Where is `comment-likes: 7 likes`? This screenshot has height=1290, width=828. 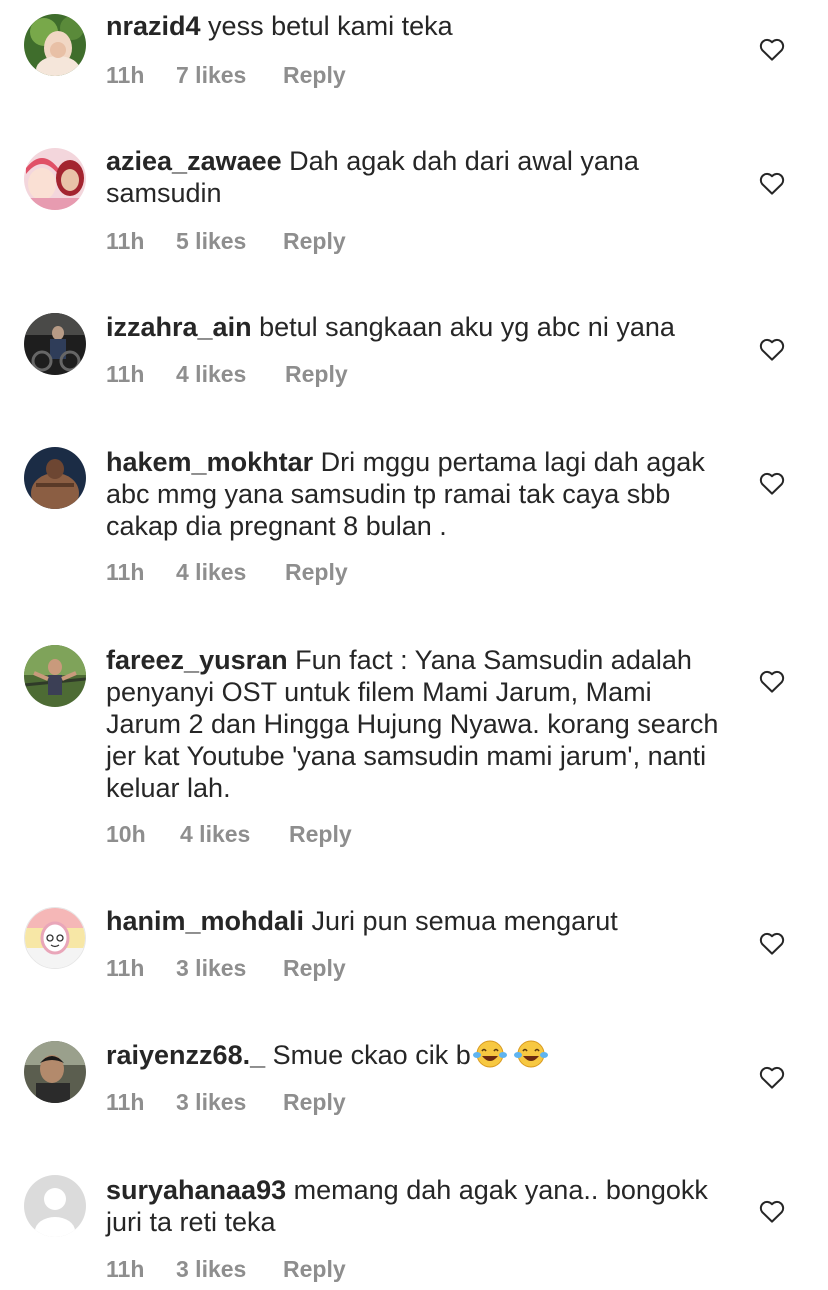 comment-likes: 7 likes is located at coordinates (211, 75).